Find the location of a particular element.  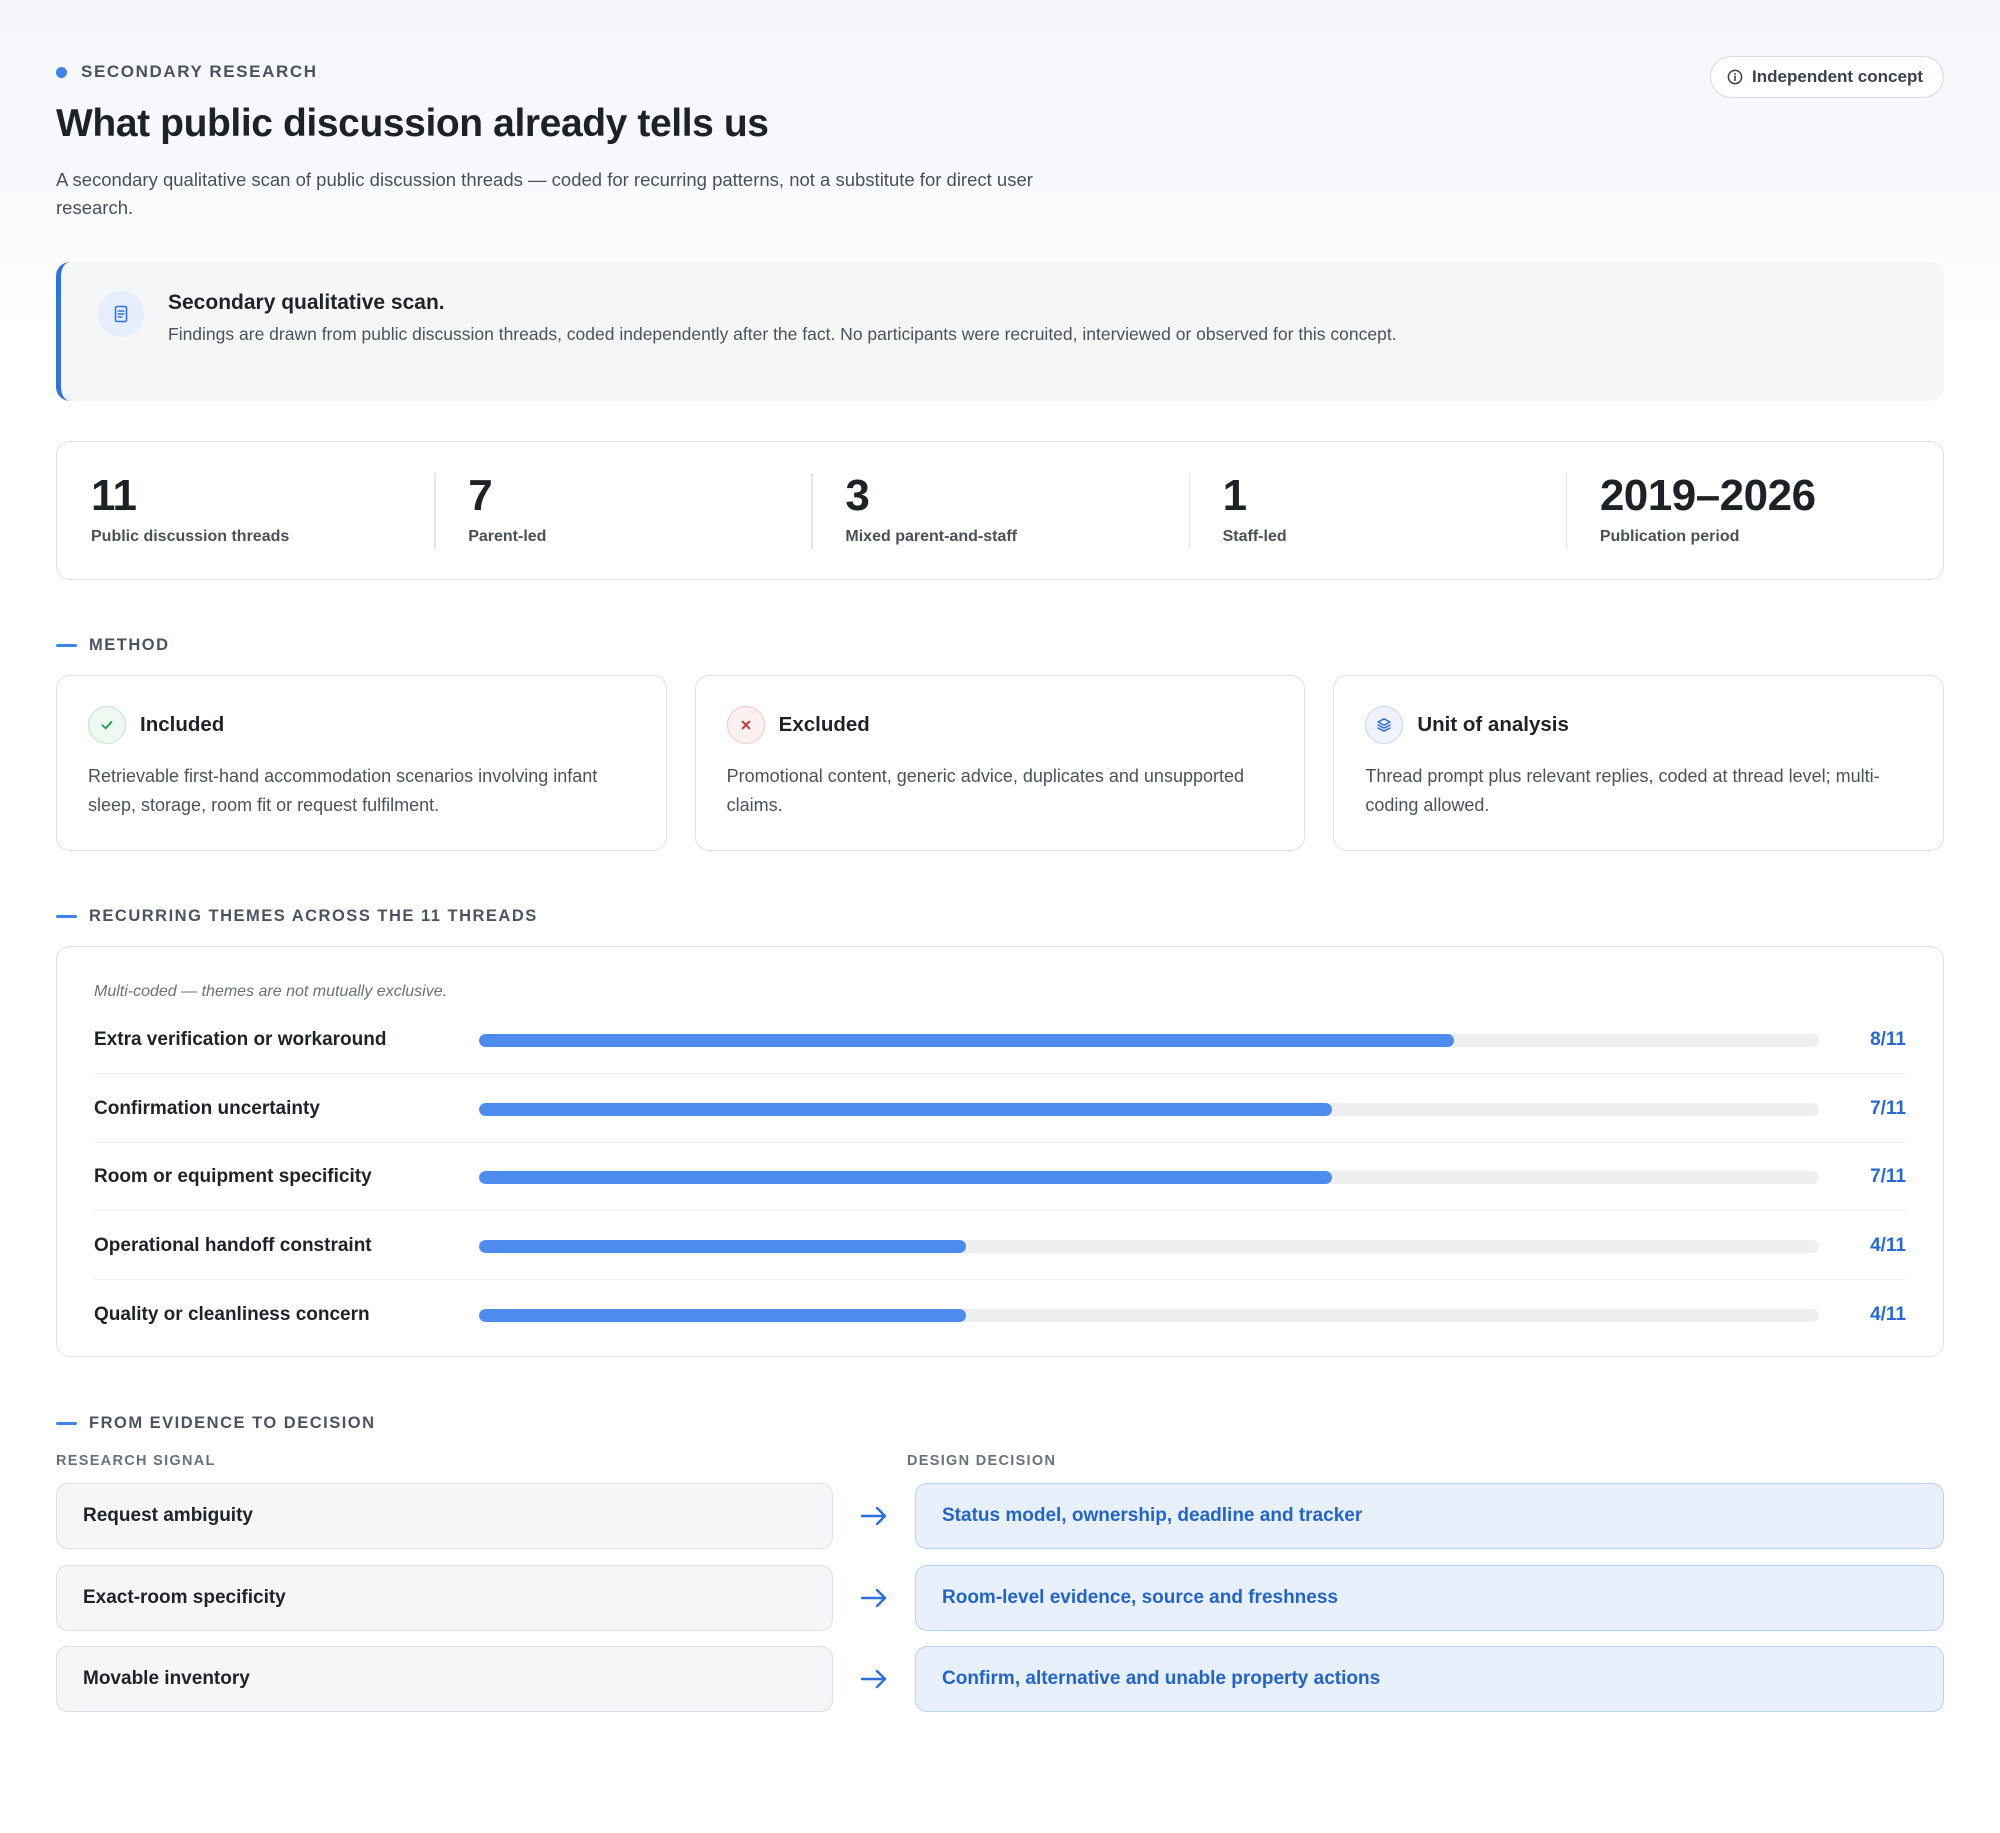

check-icon is located at coordinates (107, 725).